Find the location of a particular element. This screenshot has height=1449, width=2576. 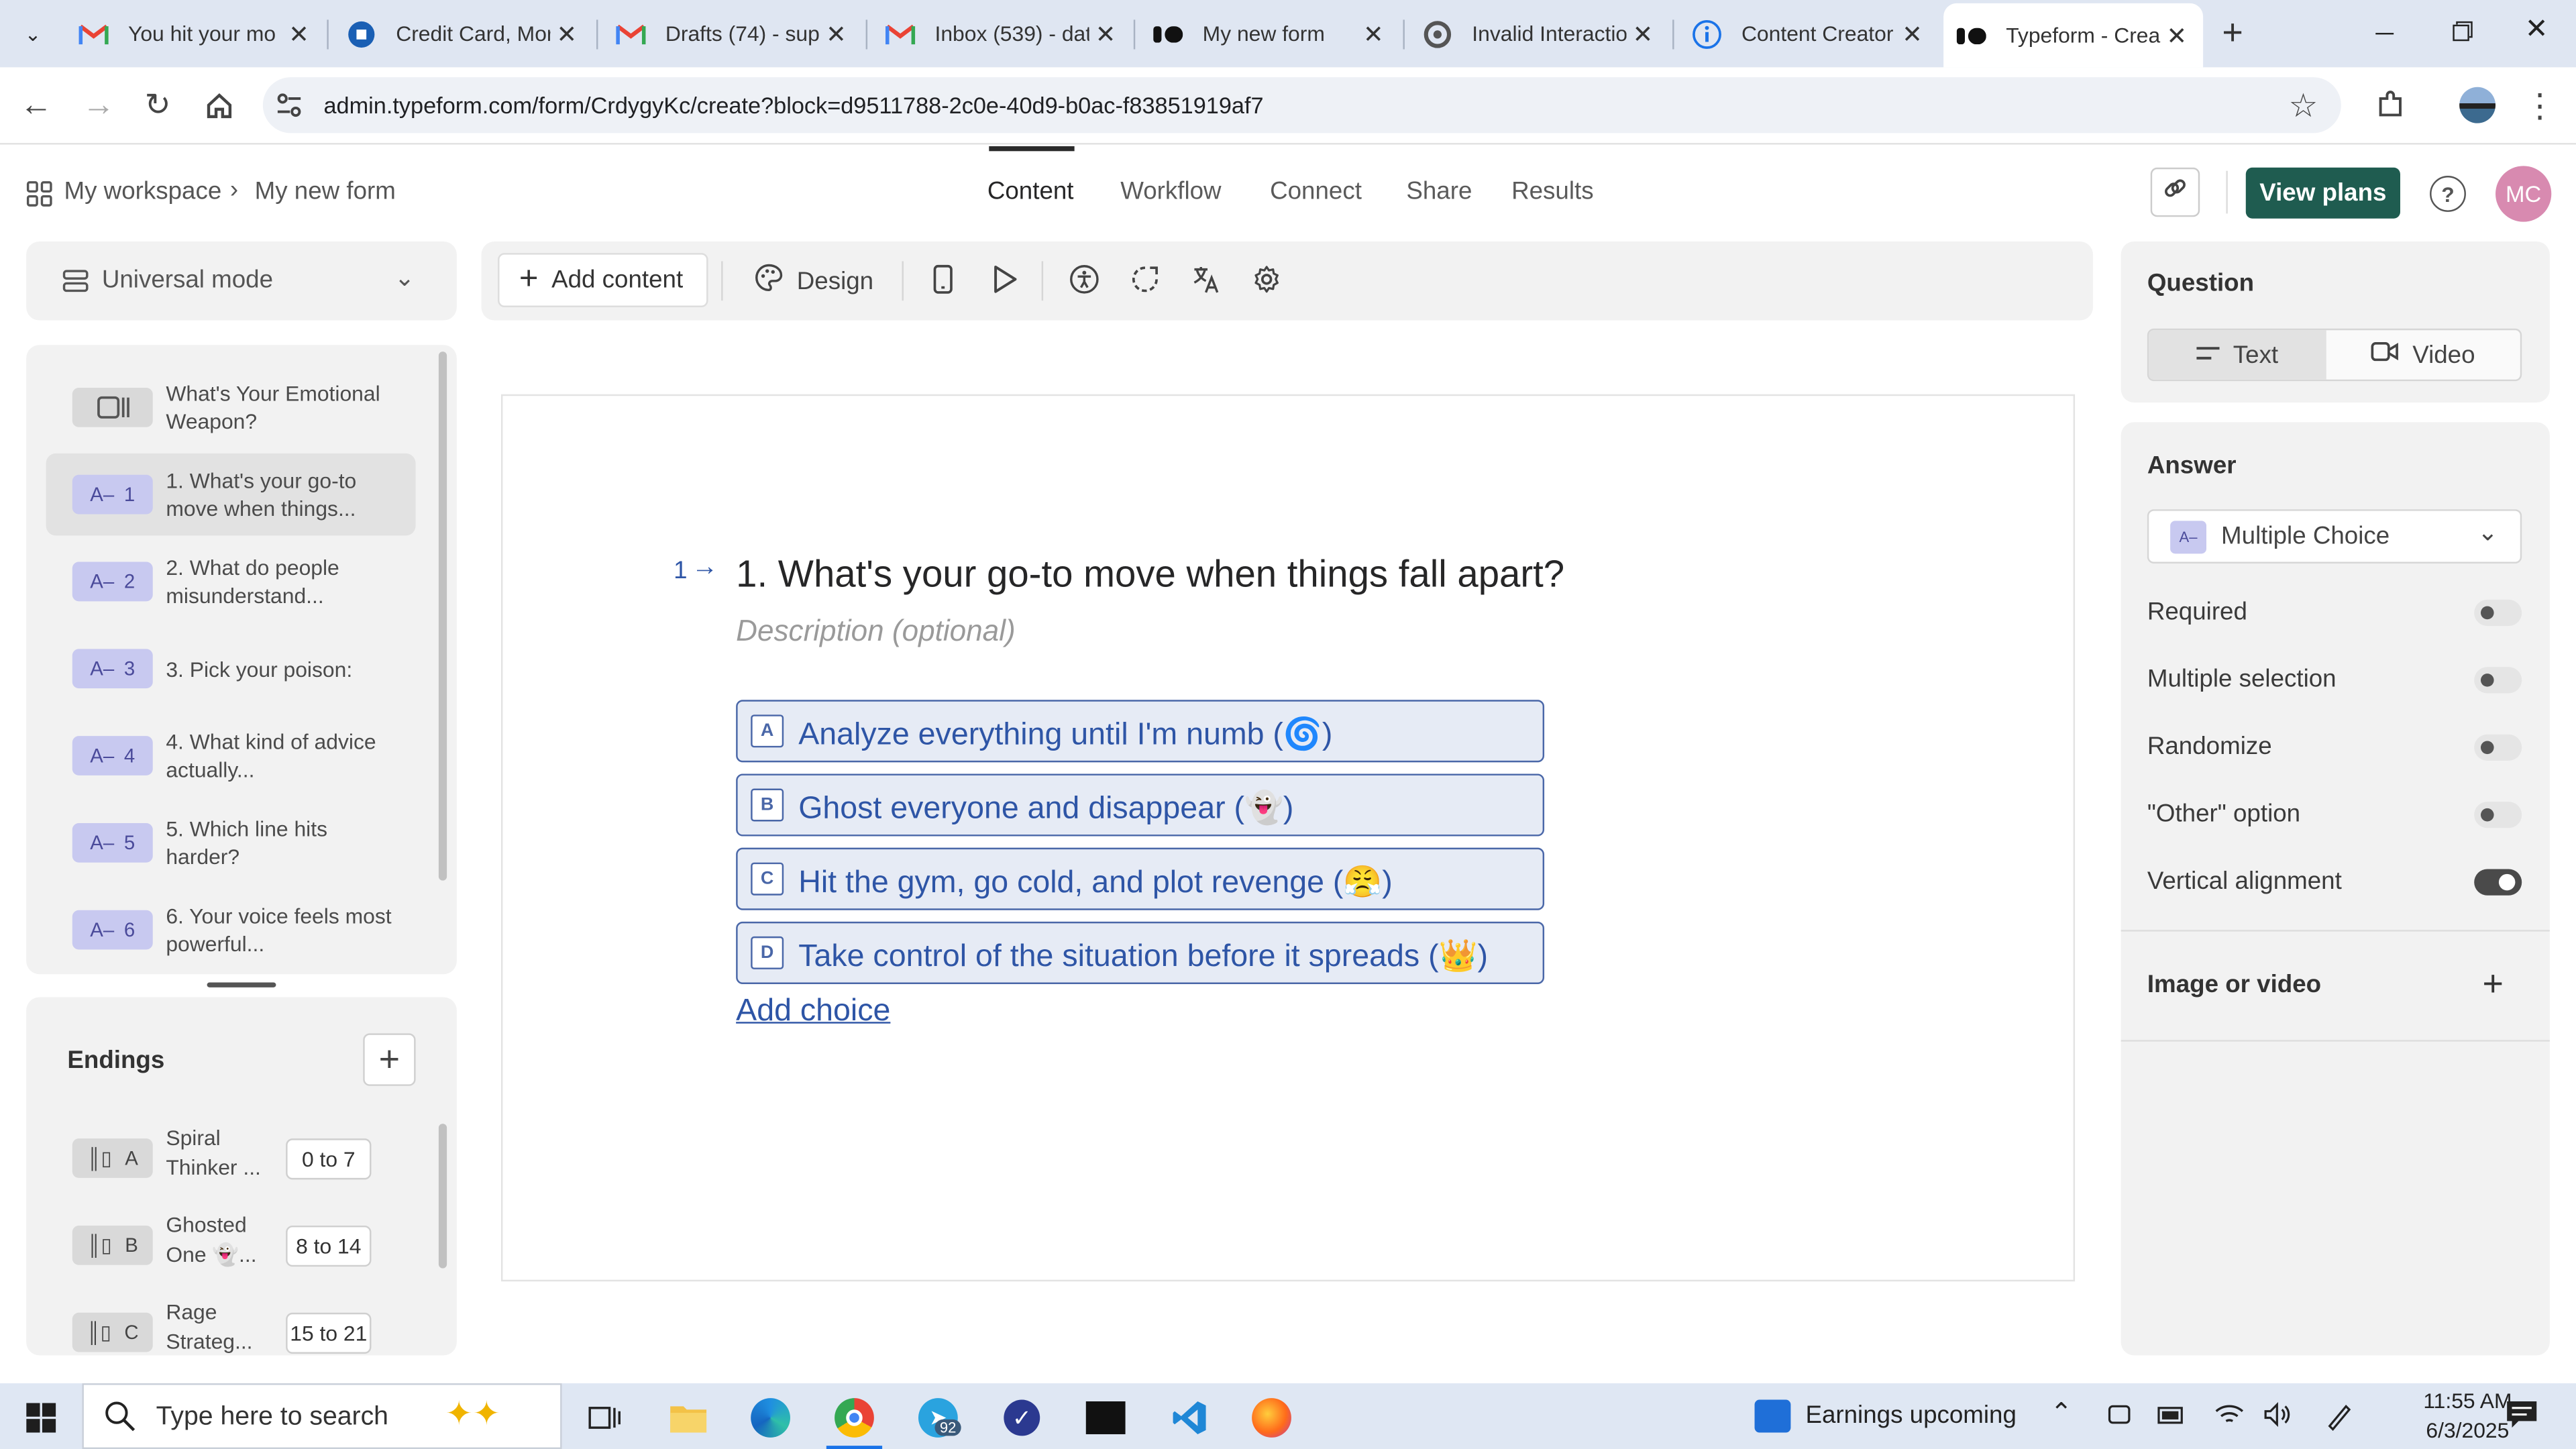

tab-search-icon: ⌄ is located at coordinates (33, 34).